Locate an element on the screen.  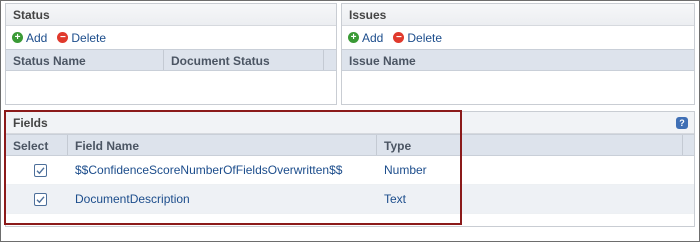
status-toolbar: + Add − Delete is located at coordinates (171, 37).